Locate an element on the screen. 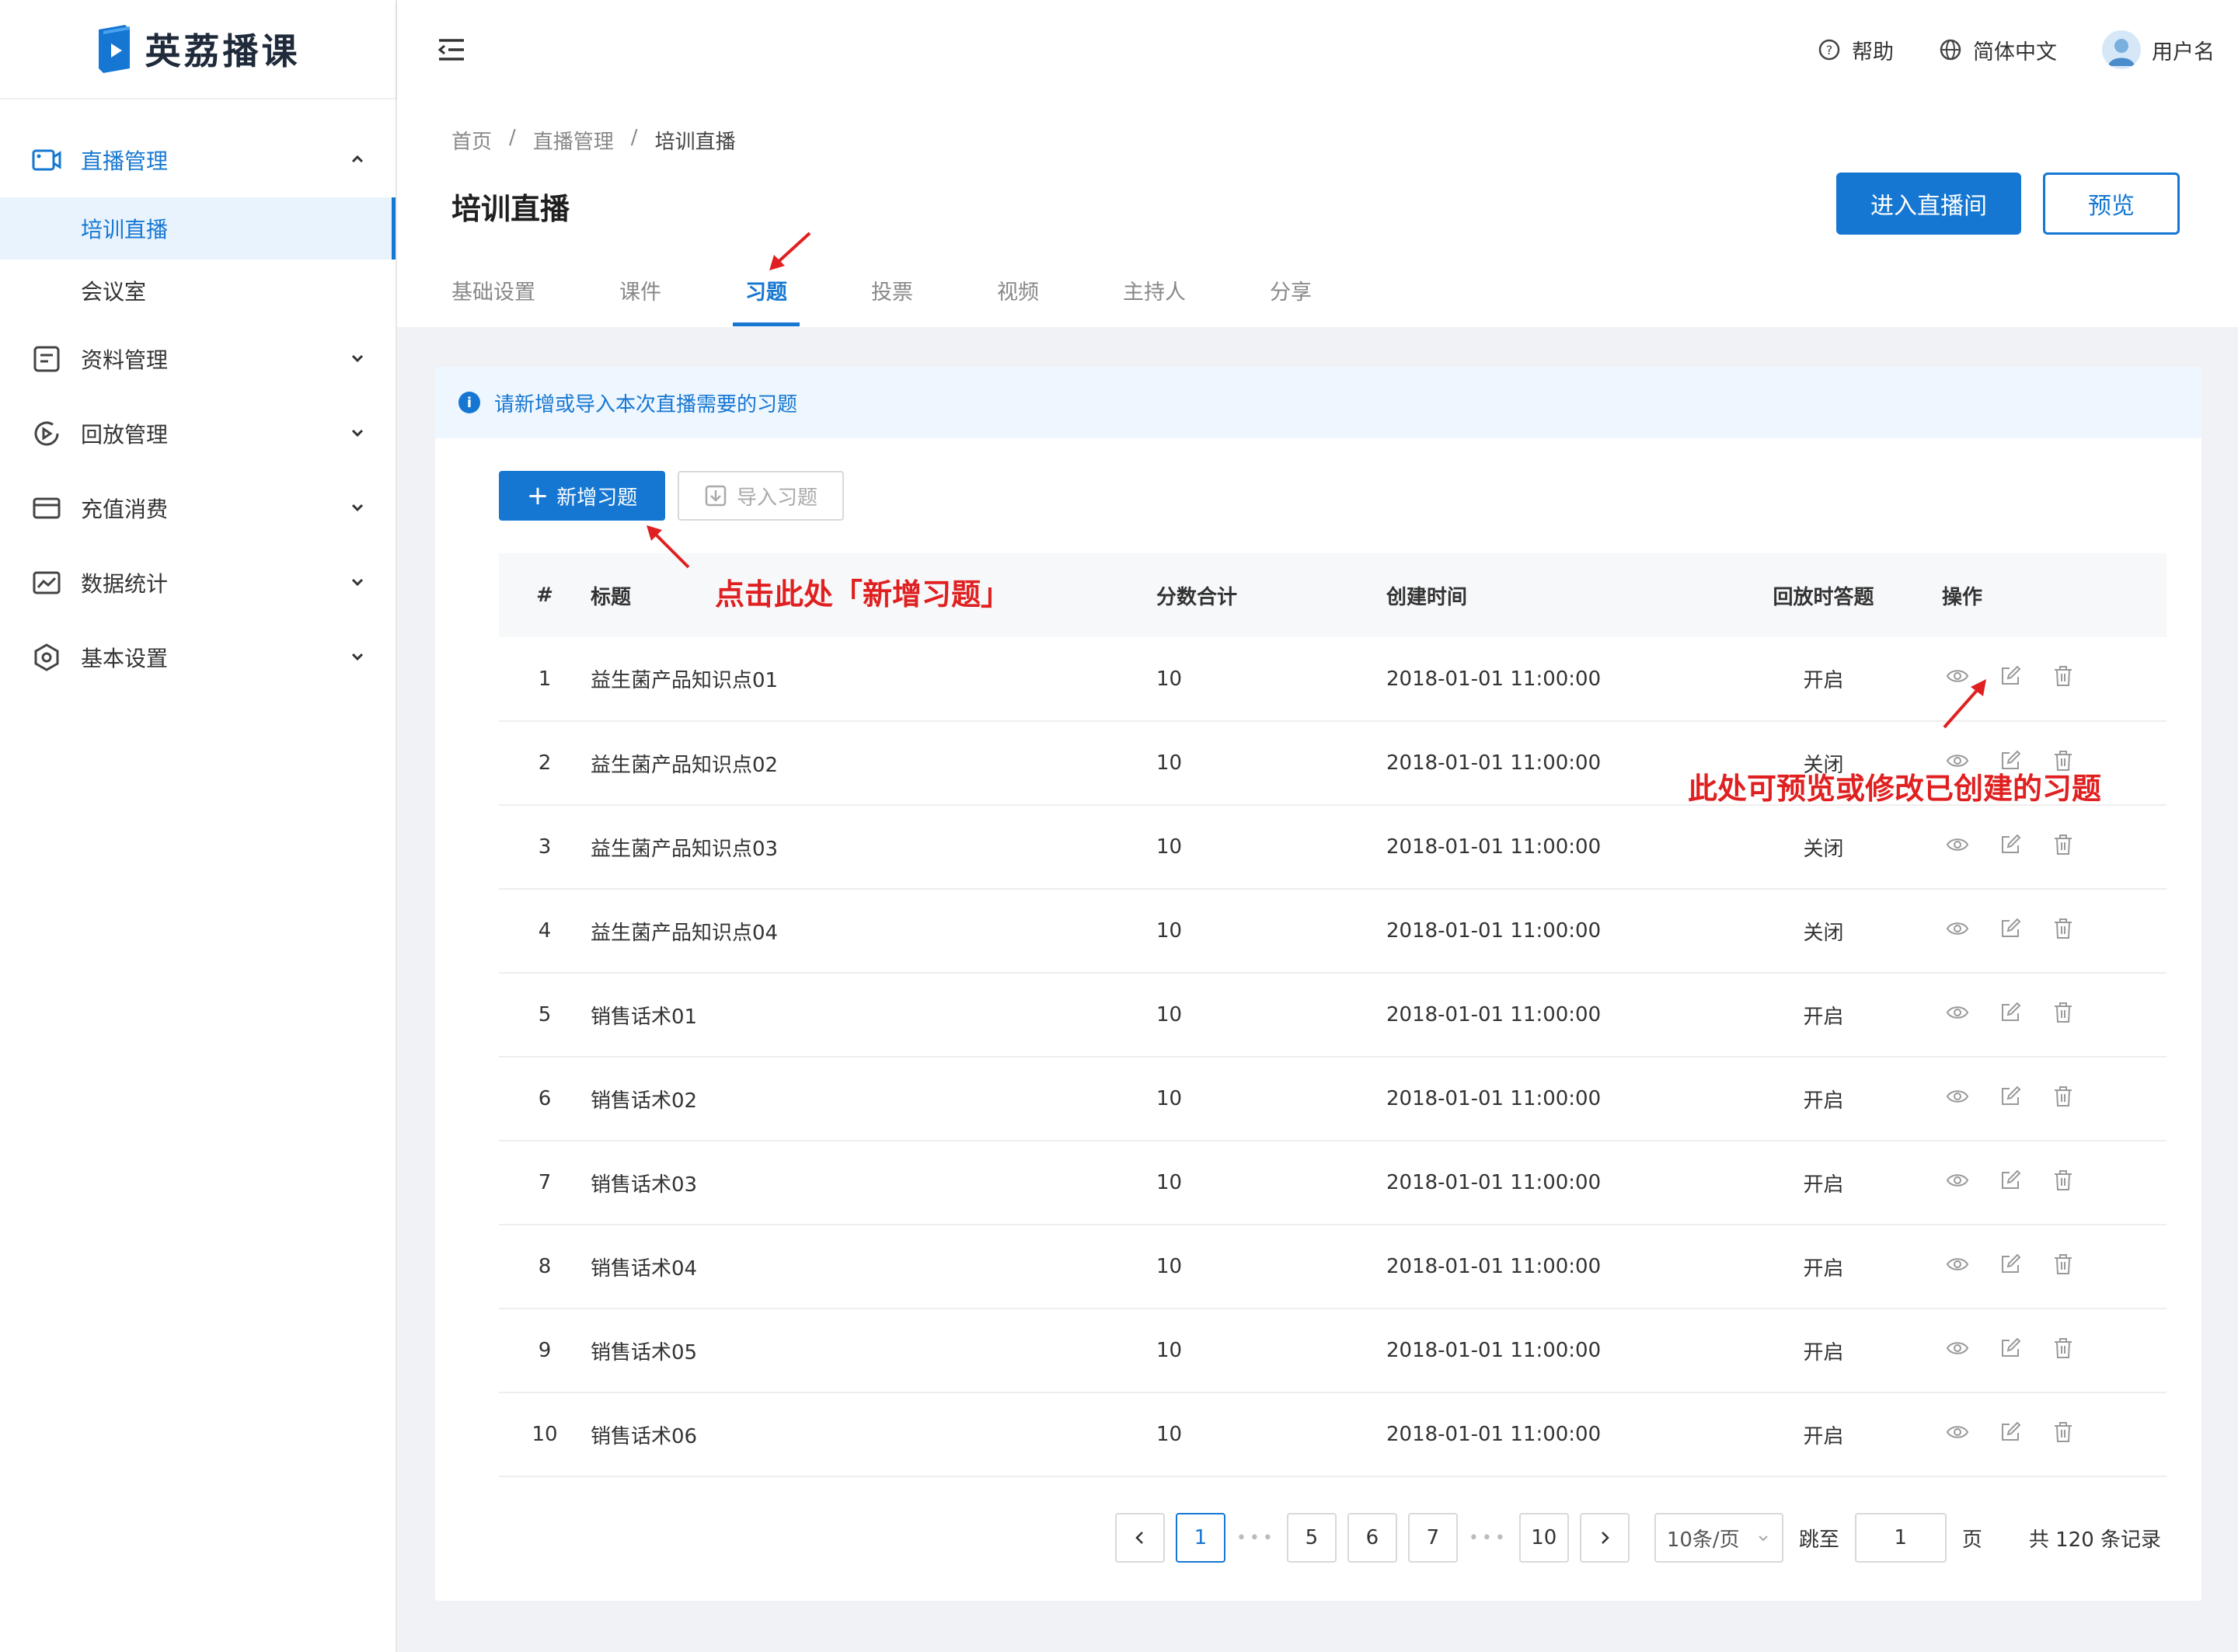  prev-page-button is located at coordinates (1139, 1538).